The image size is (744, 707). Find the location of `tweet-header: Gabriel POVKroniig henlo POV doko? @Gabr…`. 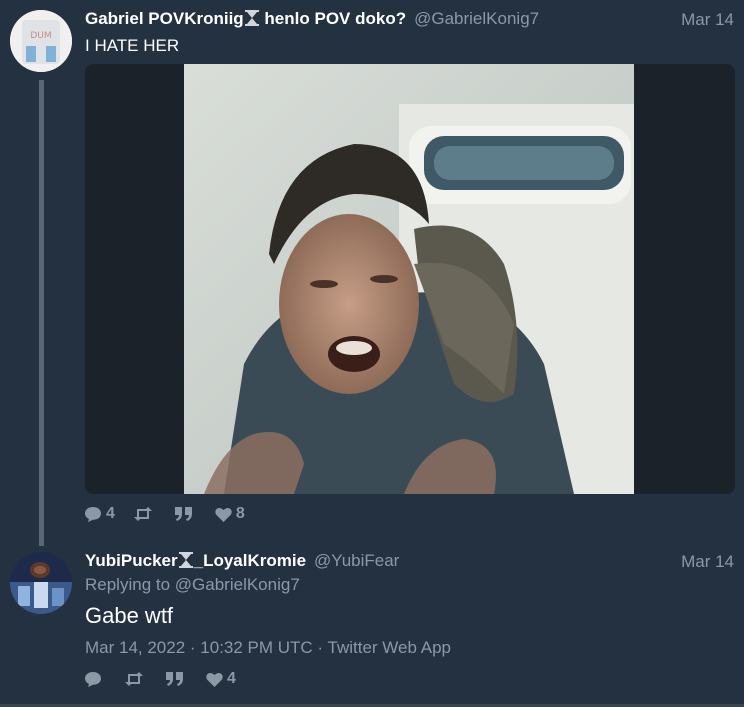

tweet-header: Gabriel POVKroniig henlo POV doko? @Gabr… is located at coordinates (312, 19).